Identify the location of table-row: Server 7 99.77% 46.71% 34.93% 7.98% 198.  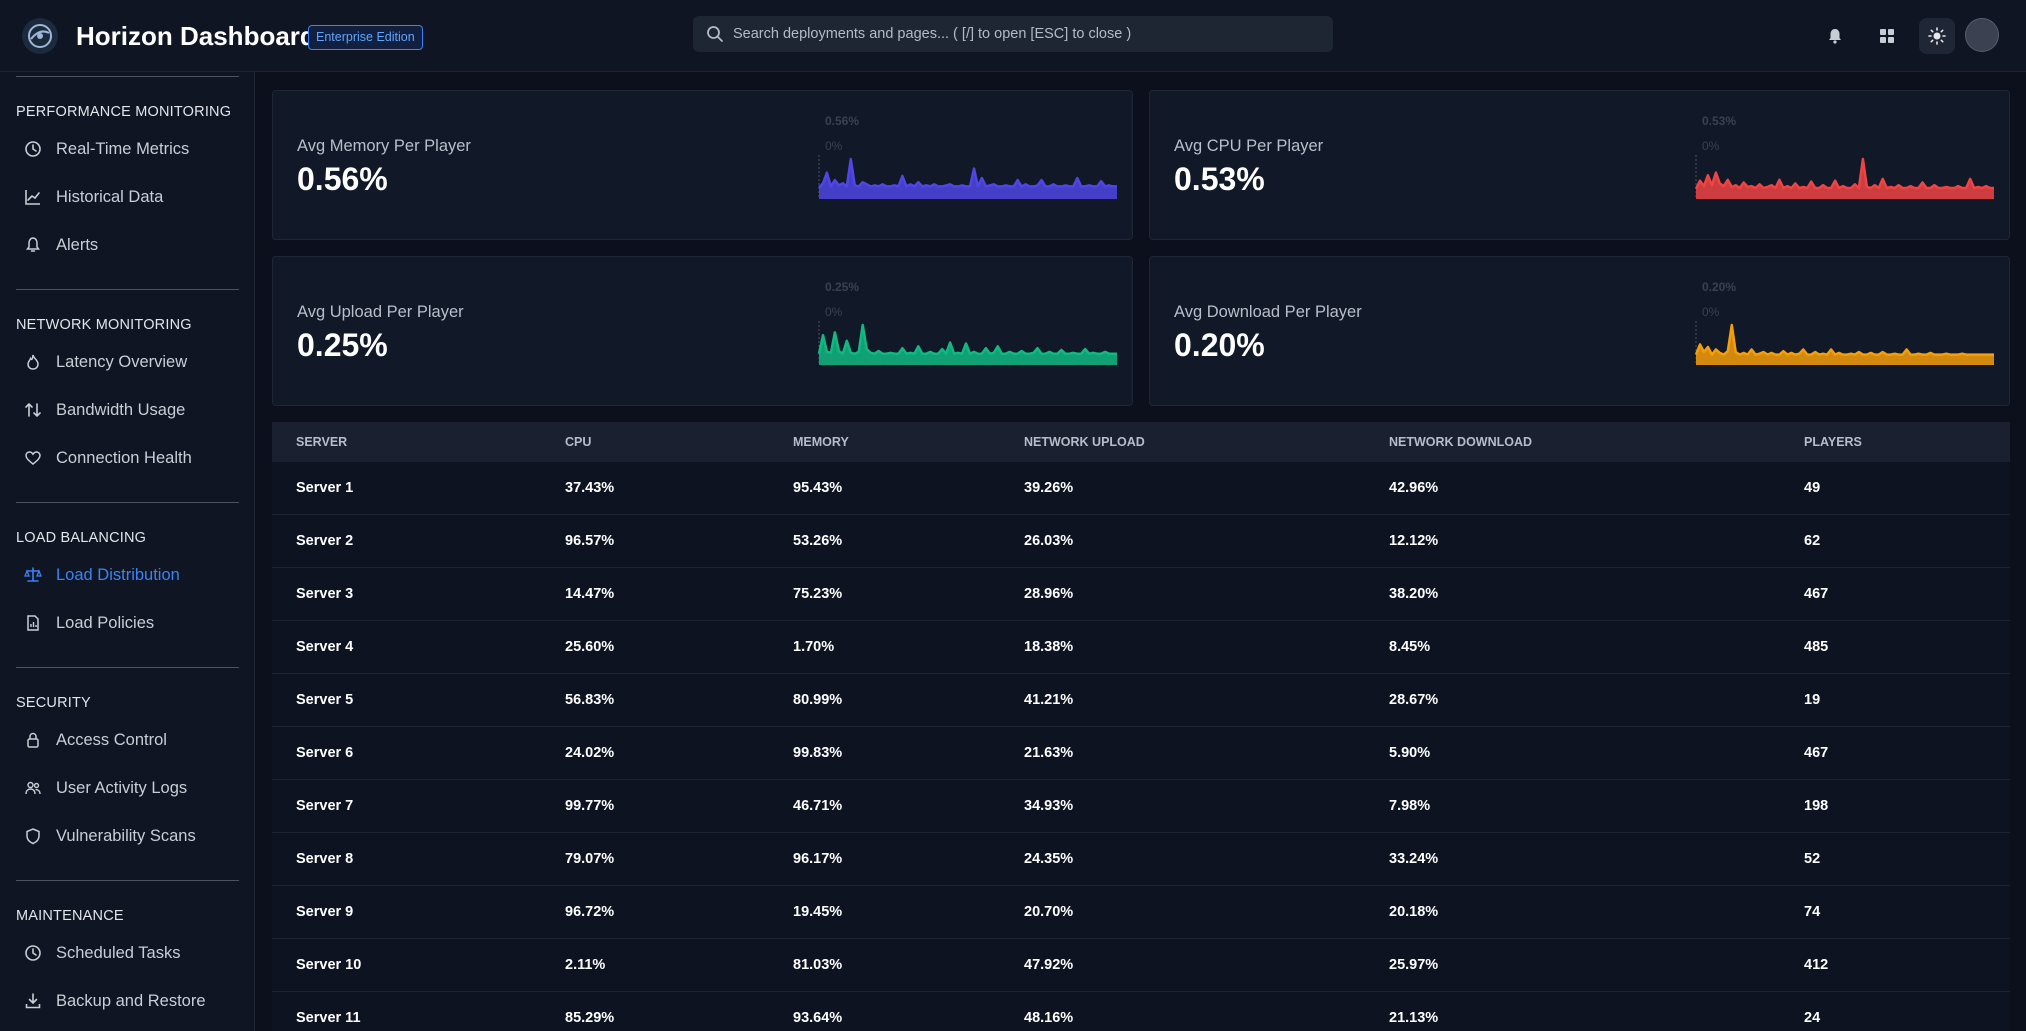
(1141, 806).